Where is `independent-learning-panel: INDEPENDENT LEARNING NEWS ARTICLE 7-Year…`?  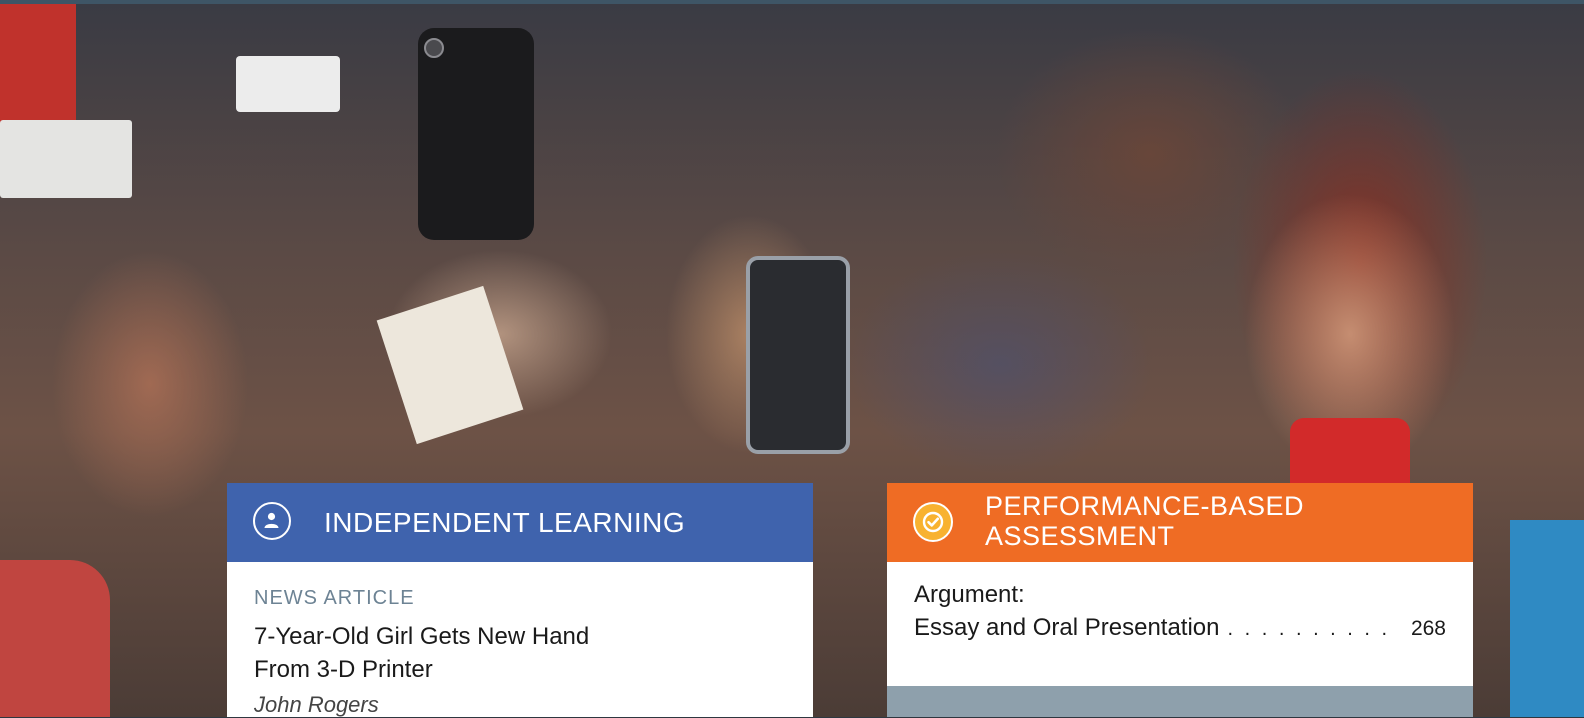
independent-learning-panel: INDEPENDENT LEARNING NEWS ARTICLE 7-Year… is located at coordinates (520, 600).